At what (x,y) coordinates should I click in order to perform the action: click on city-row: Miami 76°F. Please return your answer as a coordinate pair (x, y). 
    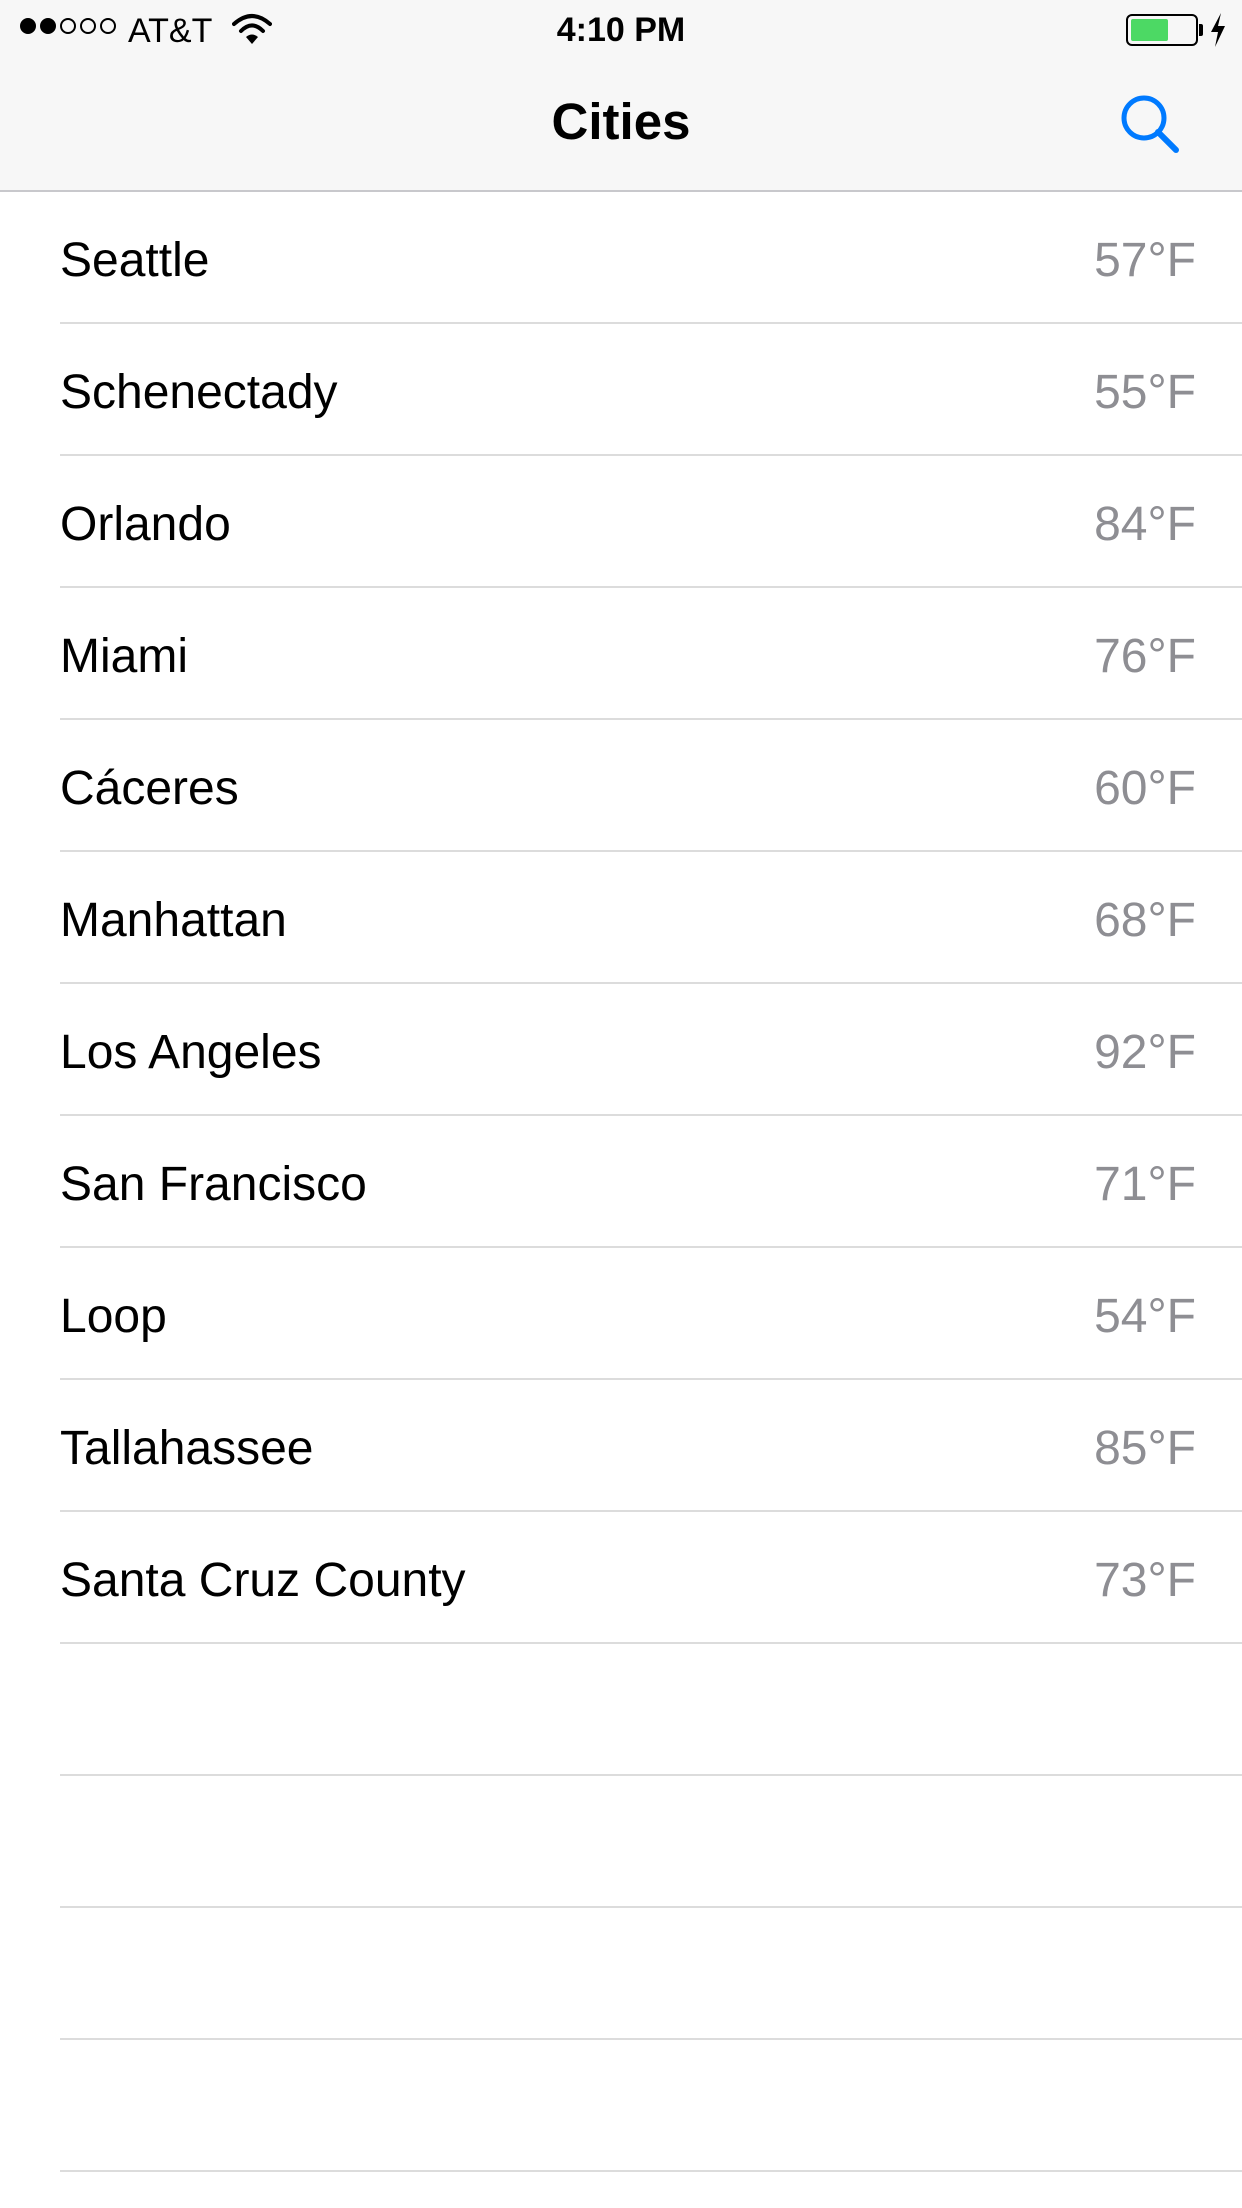
    Looking at the image, I should click on (621, 654).